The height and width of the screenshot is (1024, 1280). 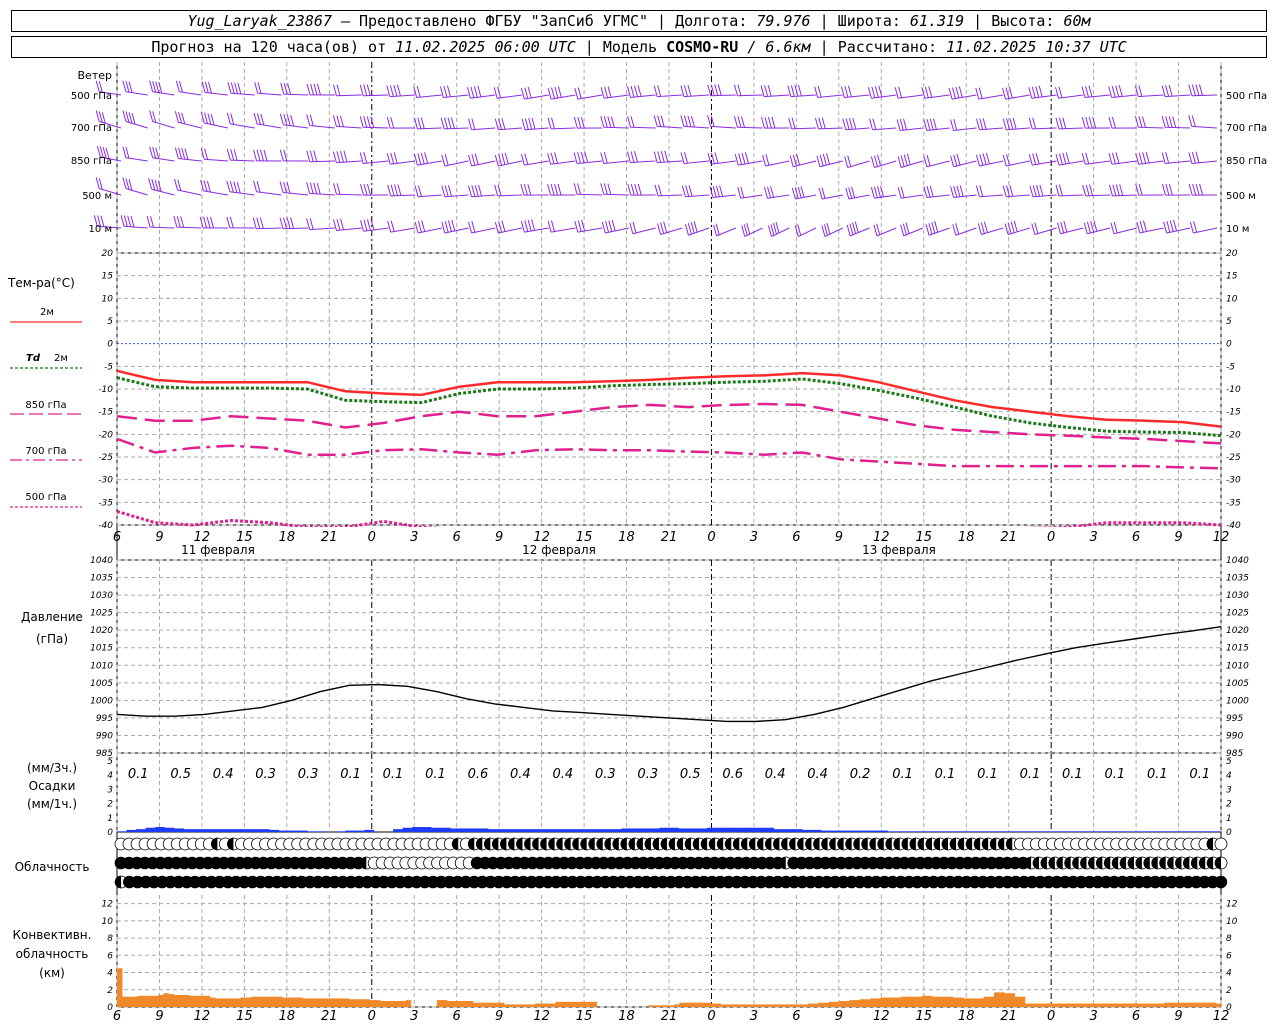 What do you see at coordinates (732, 774) in the screenshot?
I see `precip-3h-value: 0.6` at bounding box center [732, 774].